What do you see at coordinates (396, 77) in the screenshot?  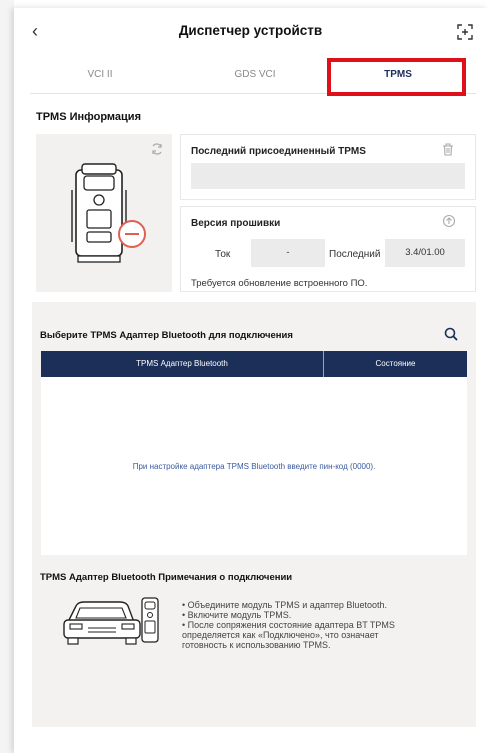 I see `tab-highlight-box` at bounding box center [396, 77].